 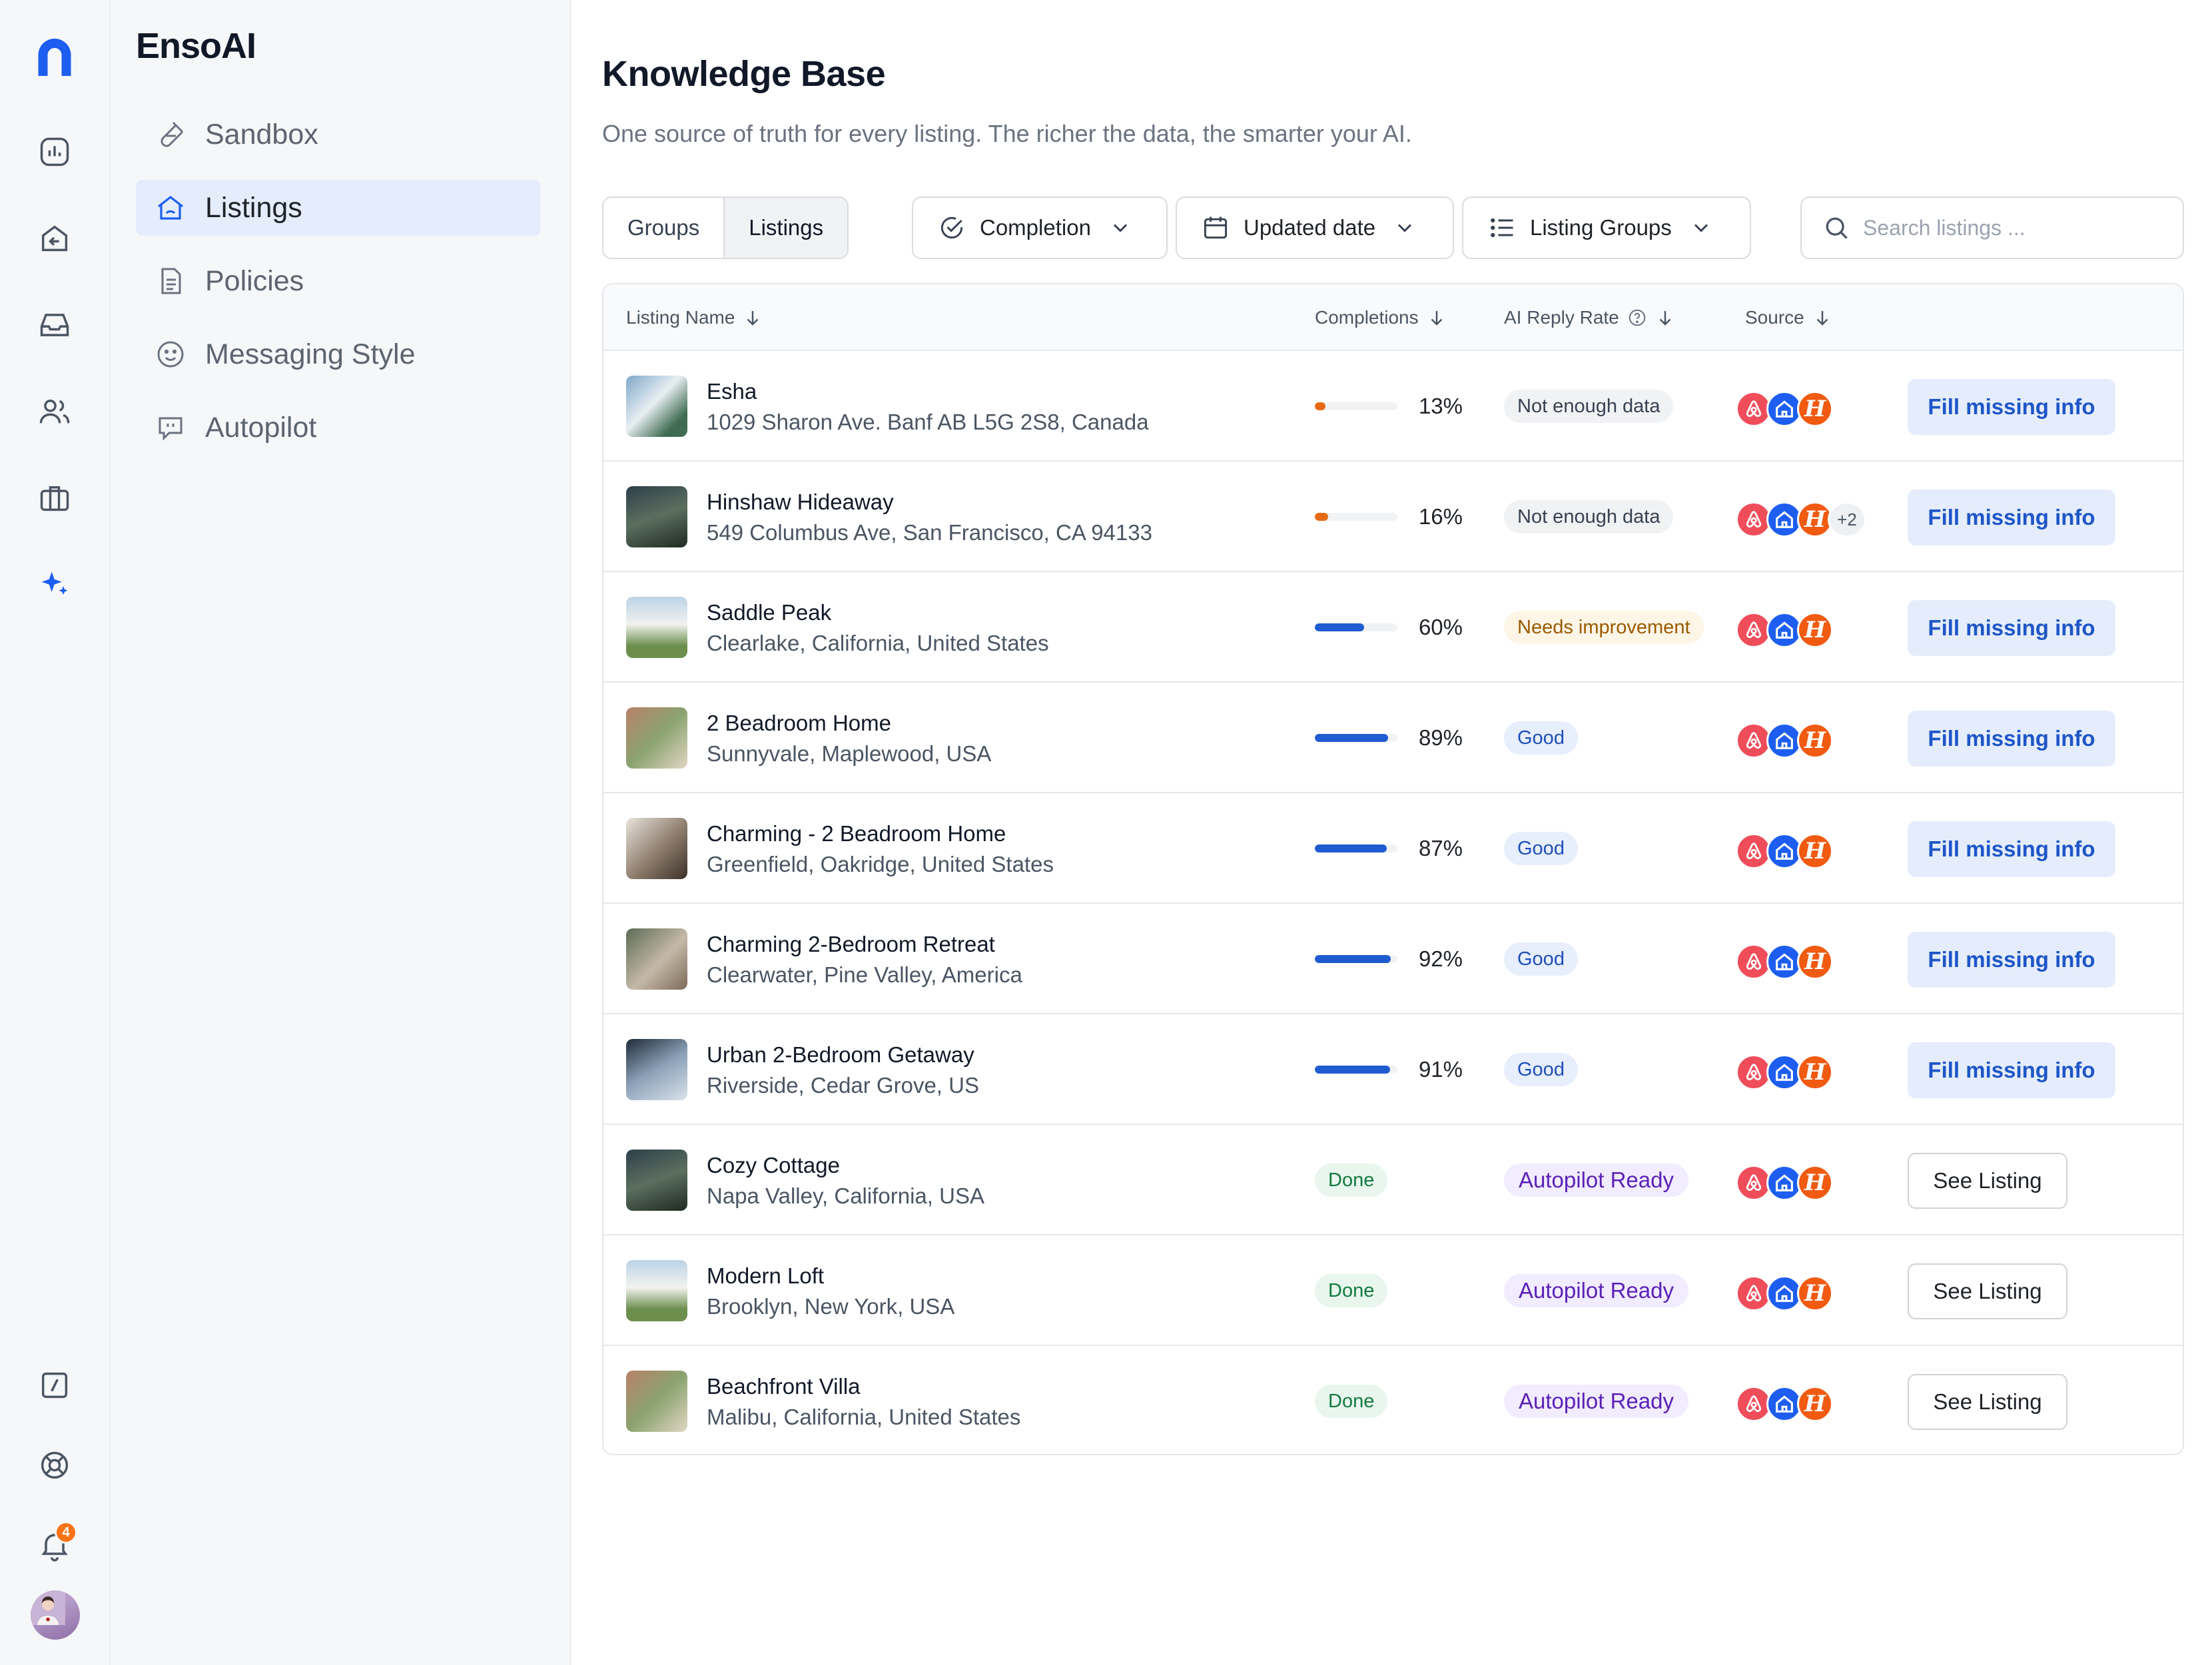 I want to click on completion-filter: Completion, so click(x=1040, y=227).